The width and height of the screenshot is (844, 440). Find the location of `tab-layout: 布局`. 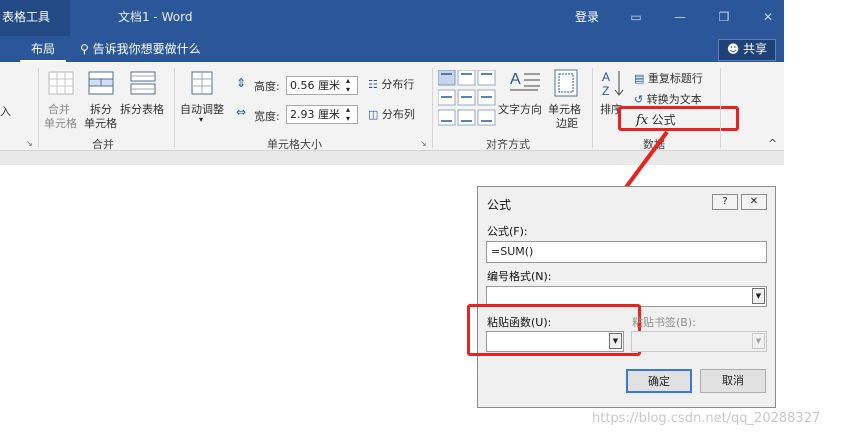

tab-layout: 布局 is located at coordinates (43, 49).